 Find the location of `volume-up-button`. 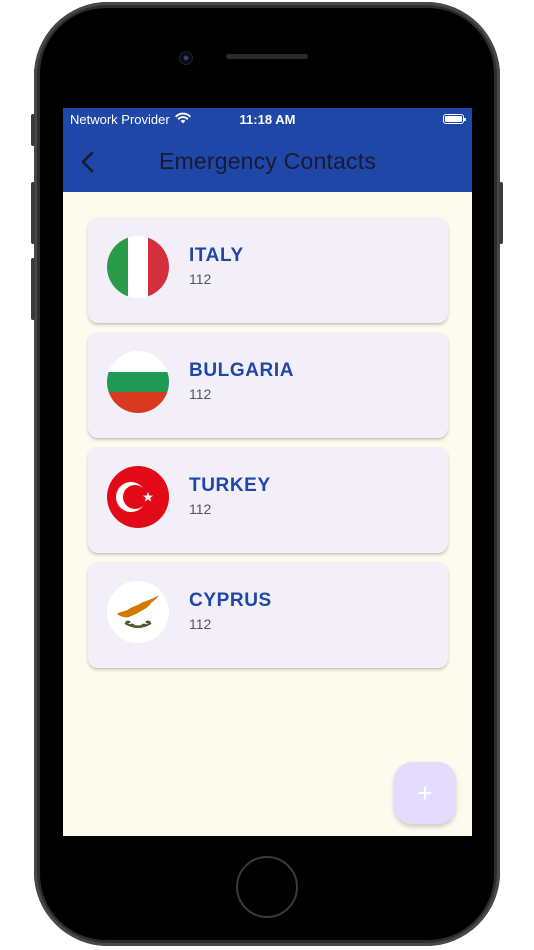

volume-up-button is located at coordinates (33, 213).